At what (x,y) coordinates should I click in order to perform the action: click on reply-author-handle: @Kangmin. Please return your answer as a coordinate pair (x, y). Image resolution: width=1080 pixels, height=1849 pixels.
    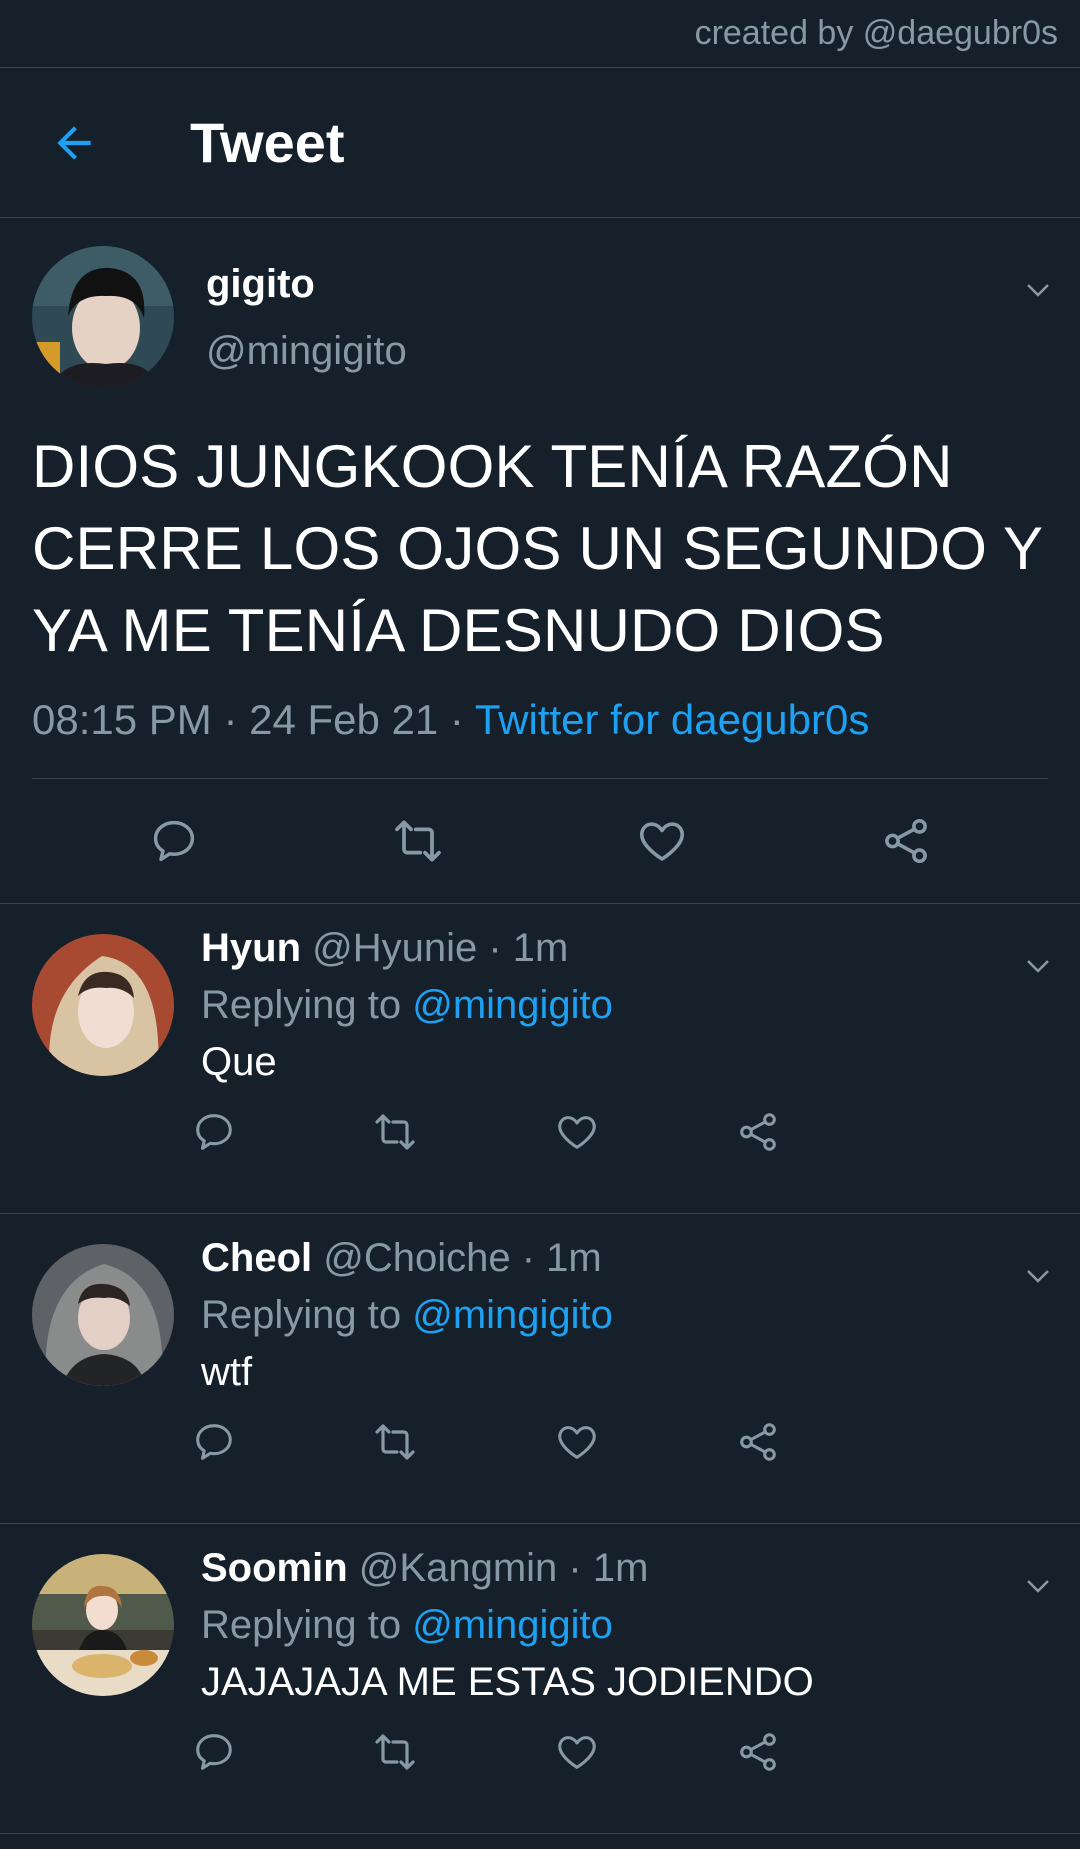
    Looking at the image, I should click on (458, 1568).